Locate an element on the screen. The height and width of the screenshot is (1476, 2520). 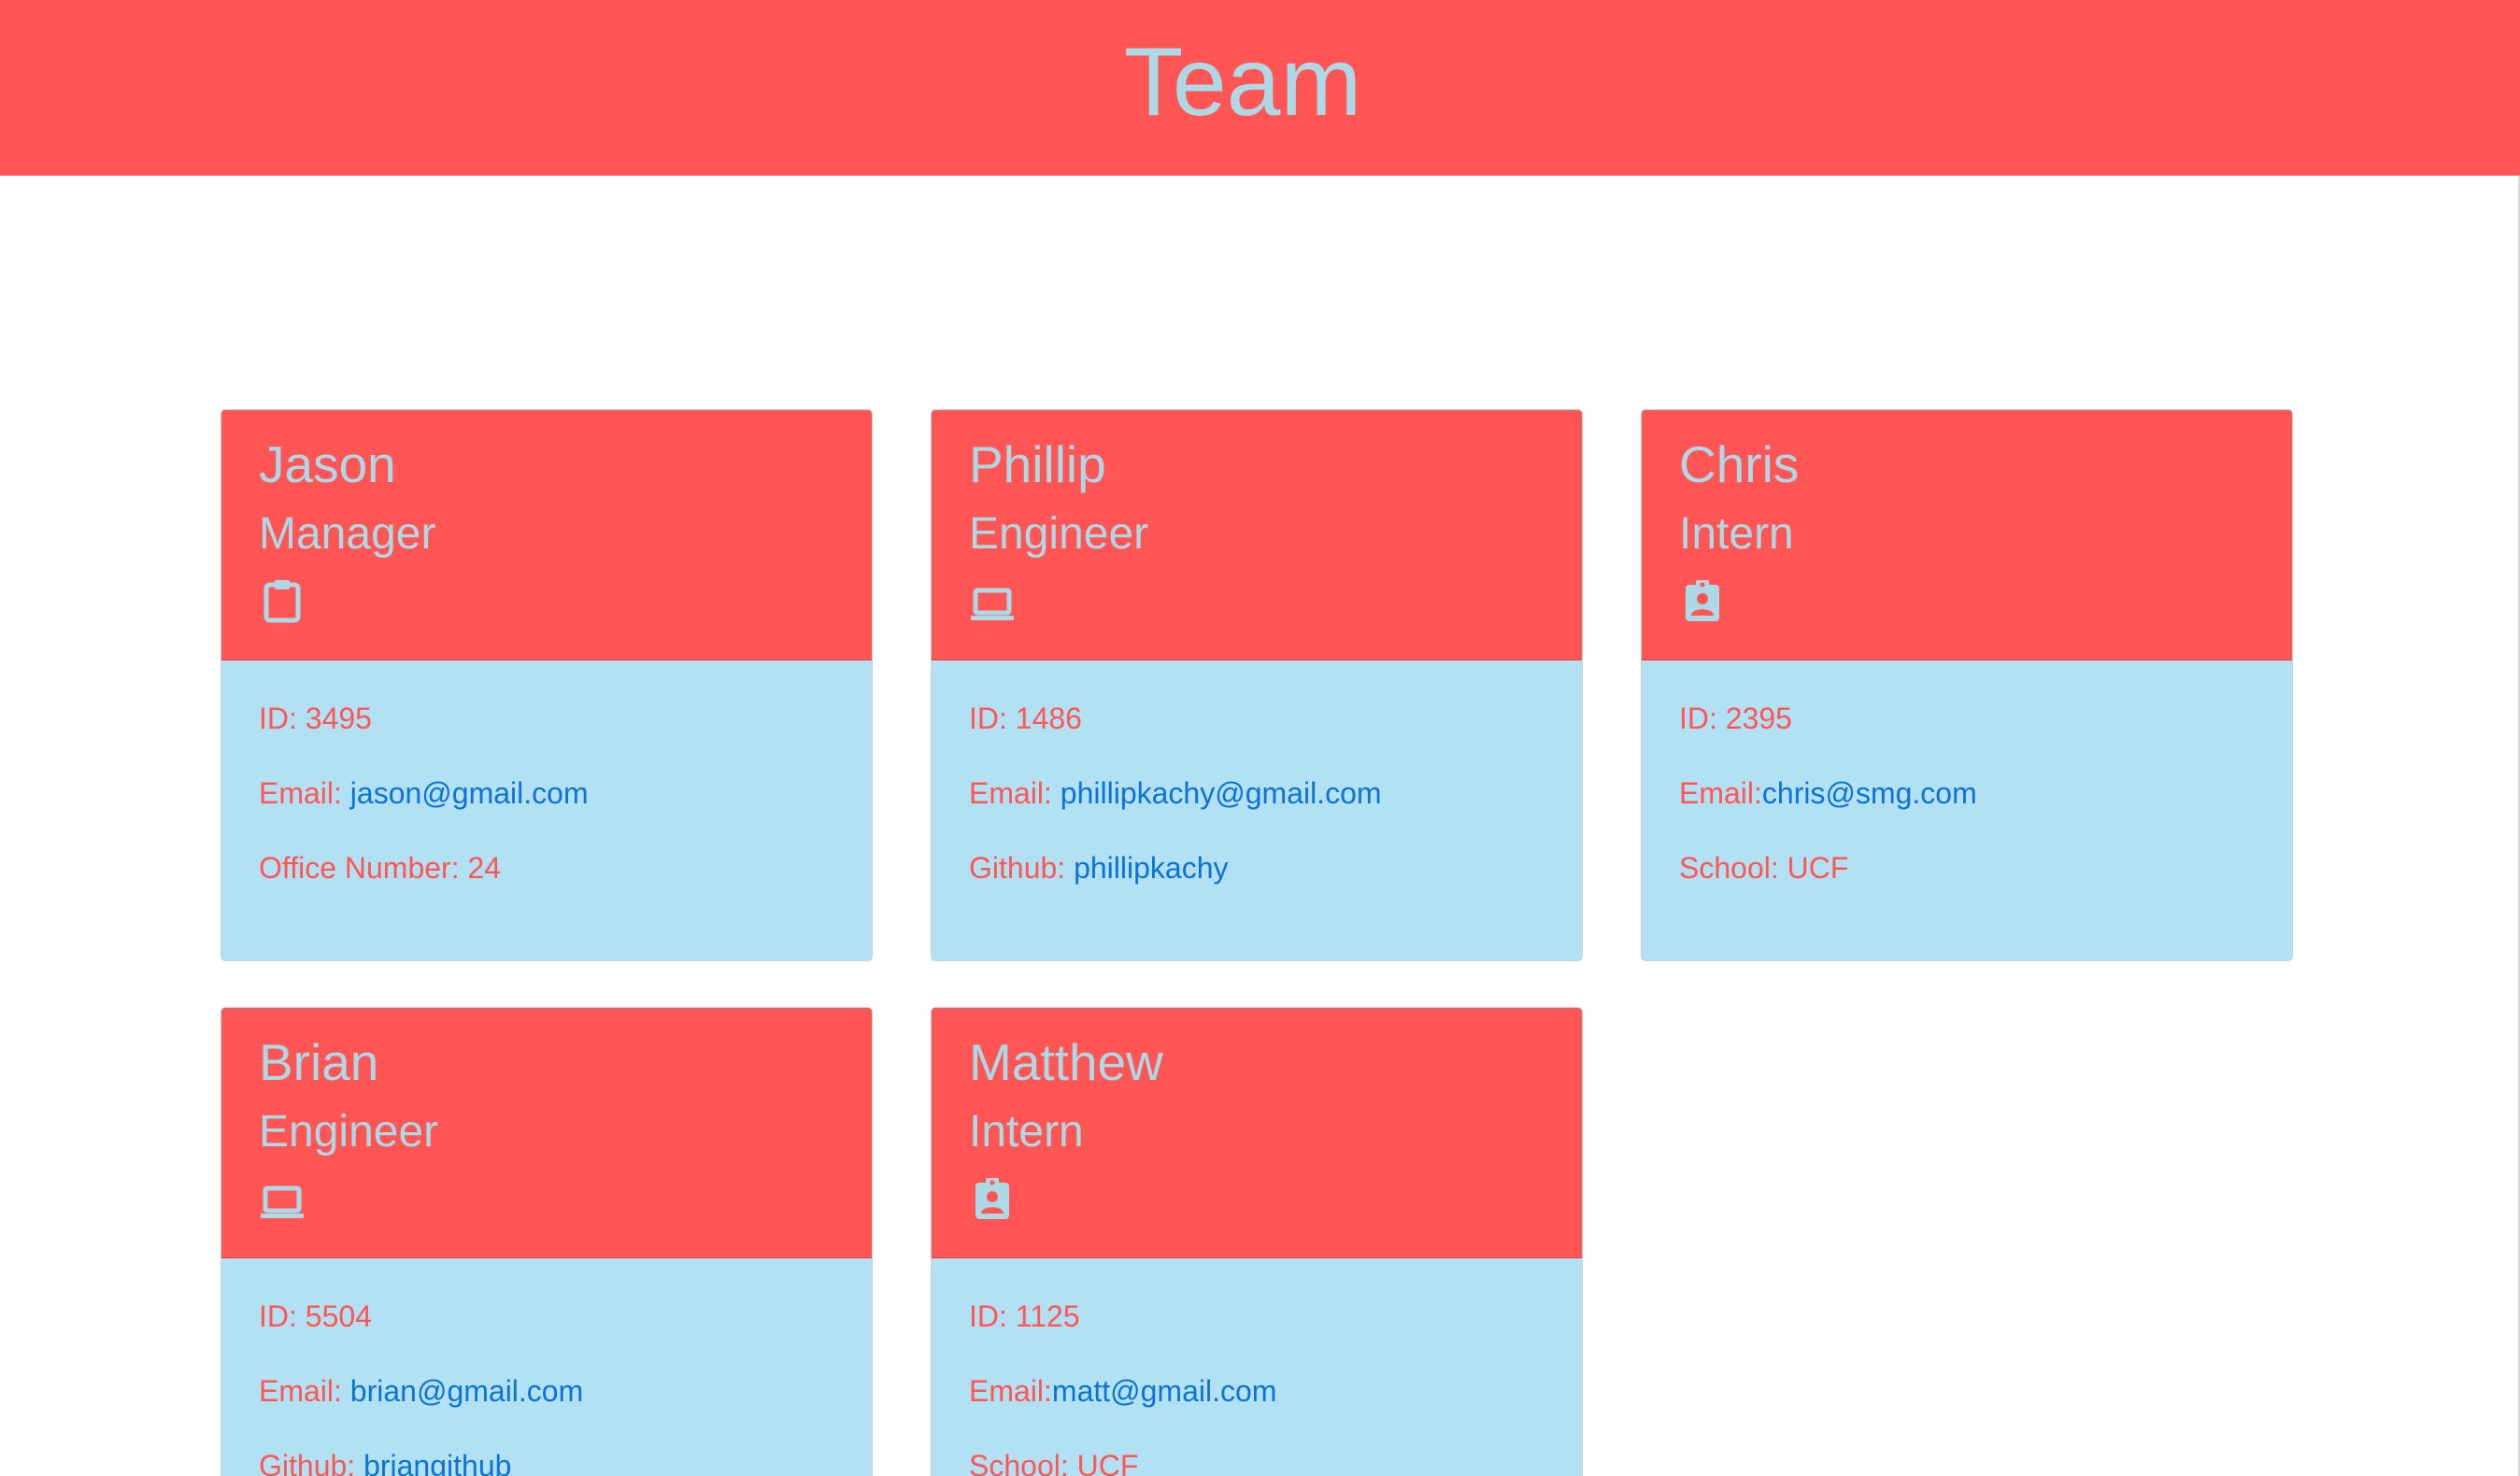
github-link: phillipkachy is located at coordinates (1151, 868).